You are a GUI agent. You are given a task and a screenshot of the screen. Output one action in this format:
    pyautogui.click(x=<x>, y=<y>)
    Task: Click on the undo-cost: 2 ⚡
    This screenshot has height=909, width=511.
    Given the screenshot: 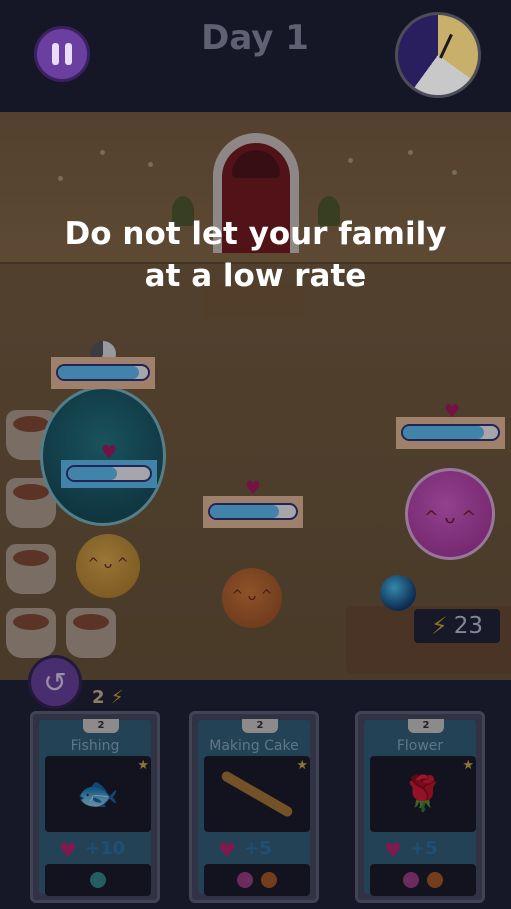 What is the action you would take?
    pyautogui.click(x=107, y=697)
    